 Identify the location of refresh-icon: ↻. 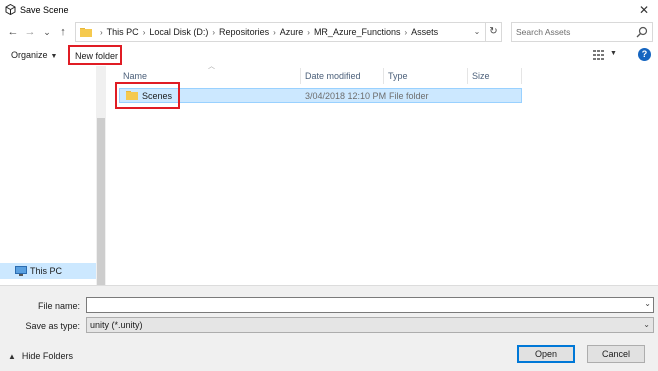
(493, 32).